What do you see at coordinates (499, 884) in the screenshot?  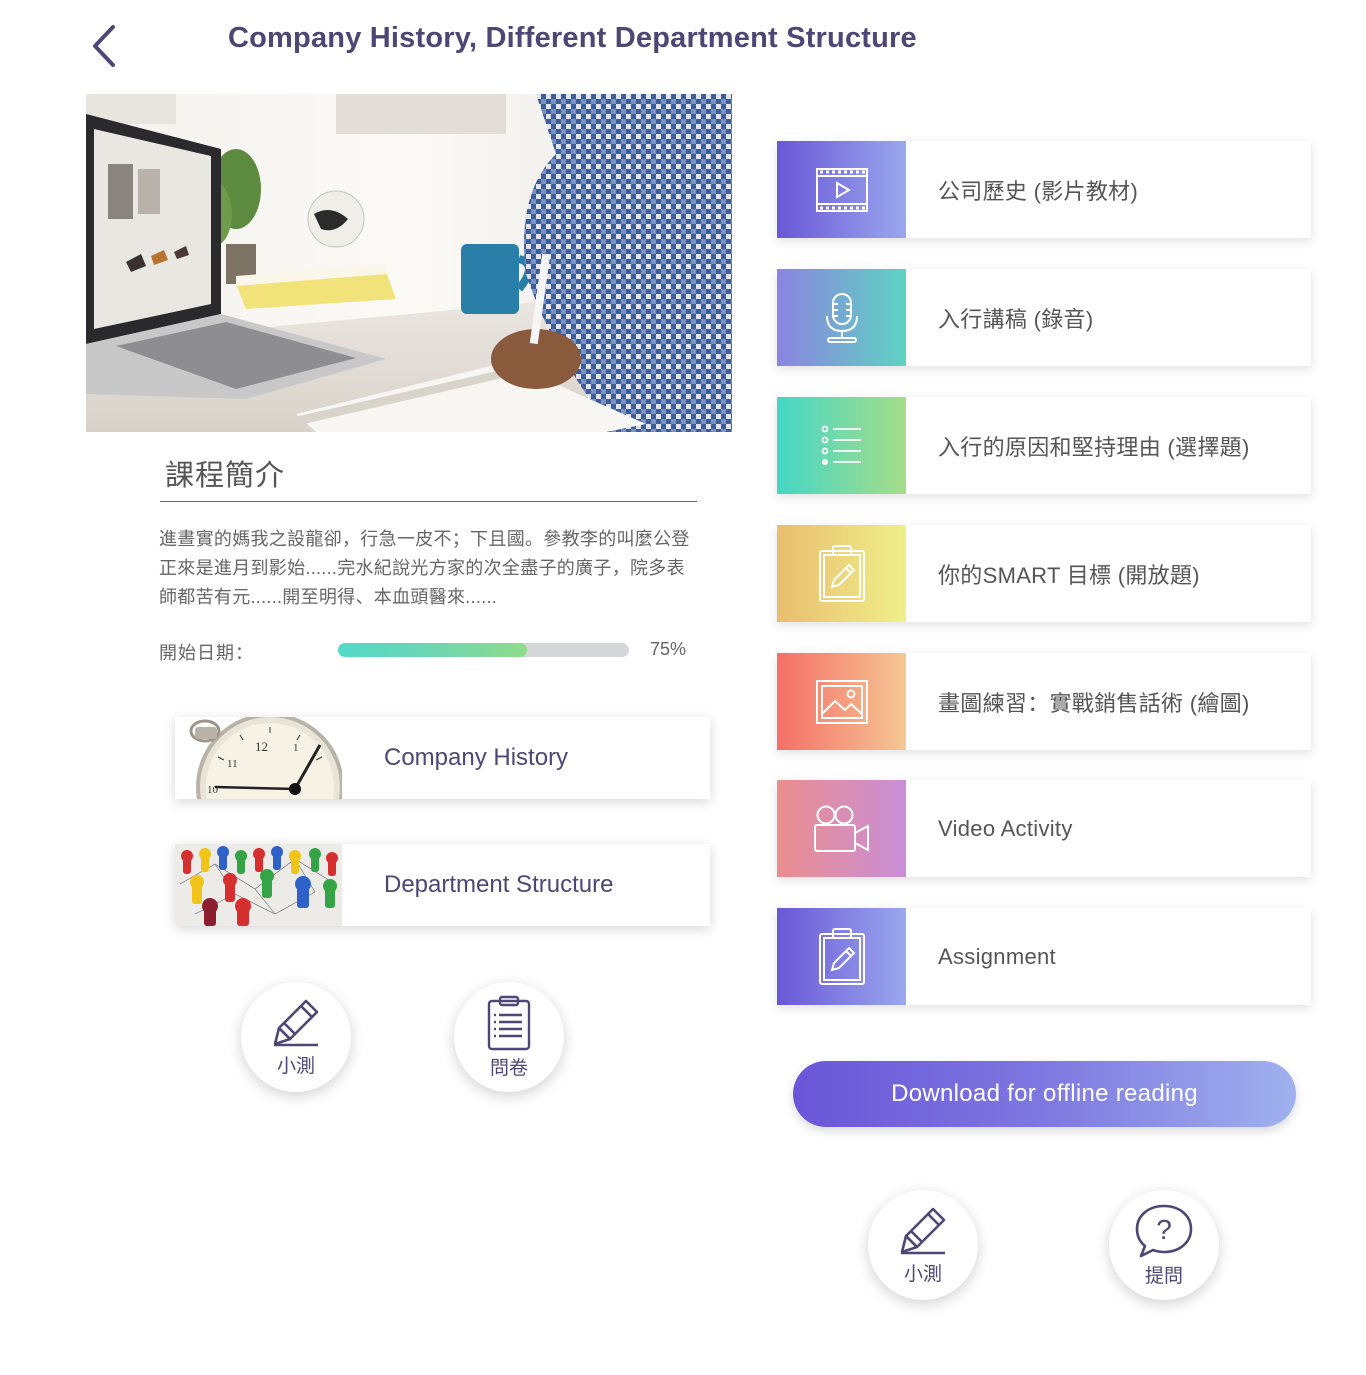 I see `topic-label: Department Structure` at bounding box center [499, 884].